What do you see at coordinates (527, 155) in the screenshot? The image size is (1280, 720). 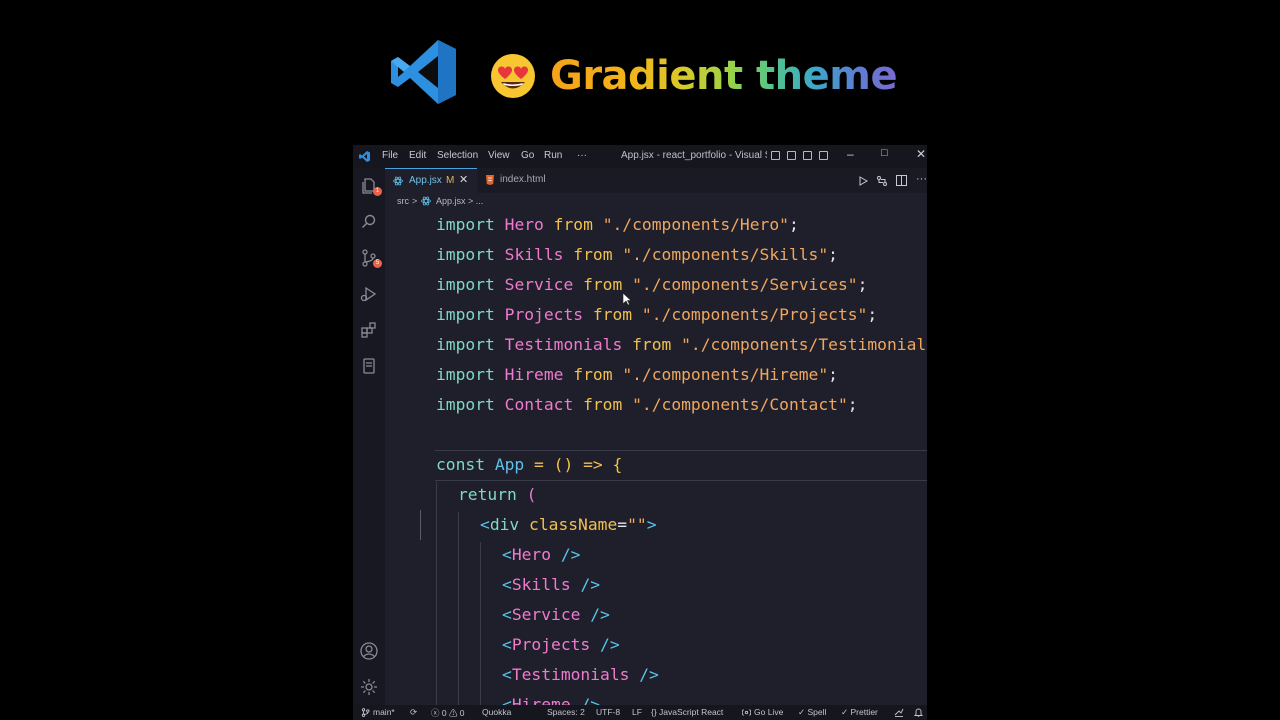 I see `menu-go: Go` at bounding box center [527, 155].